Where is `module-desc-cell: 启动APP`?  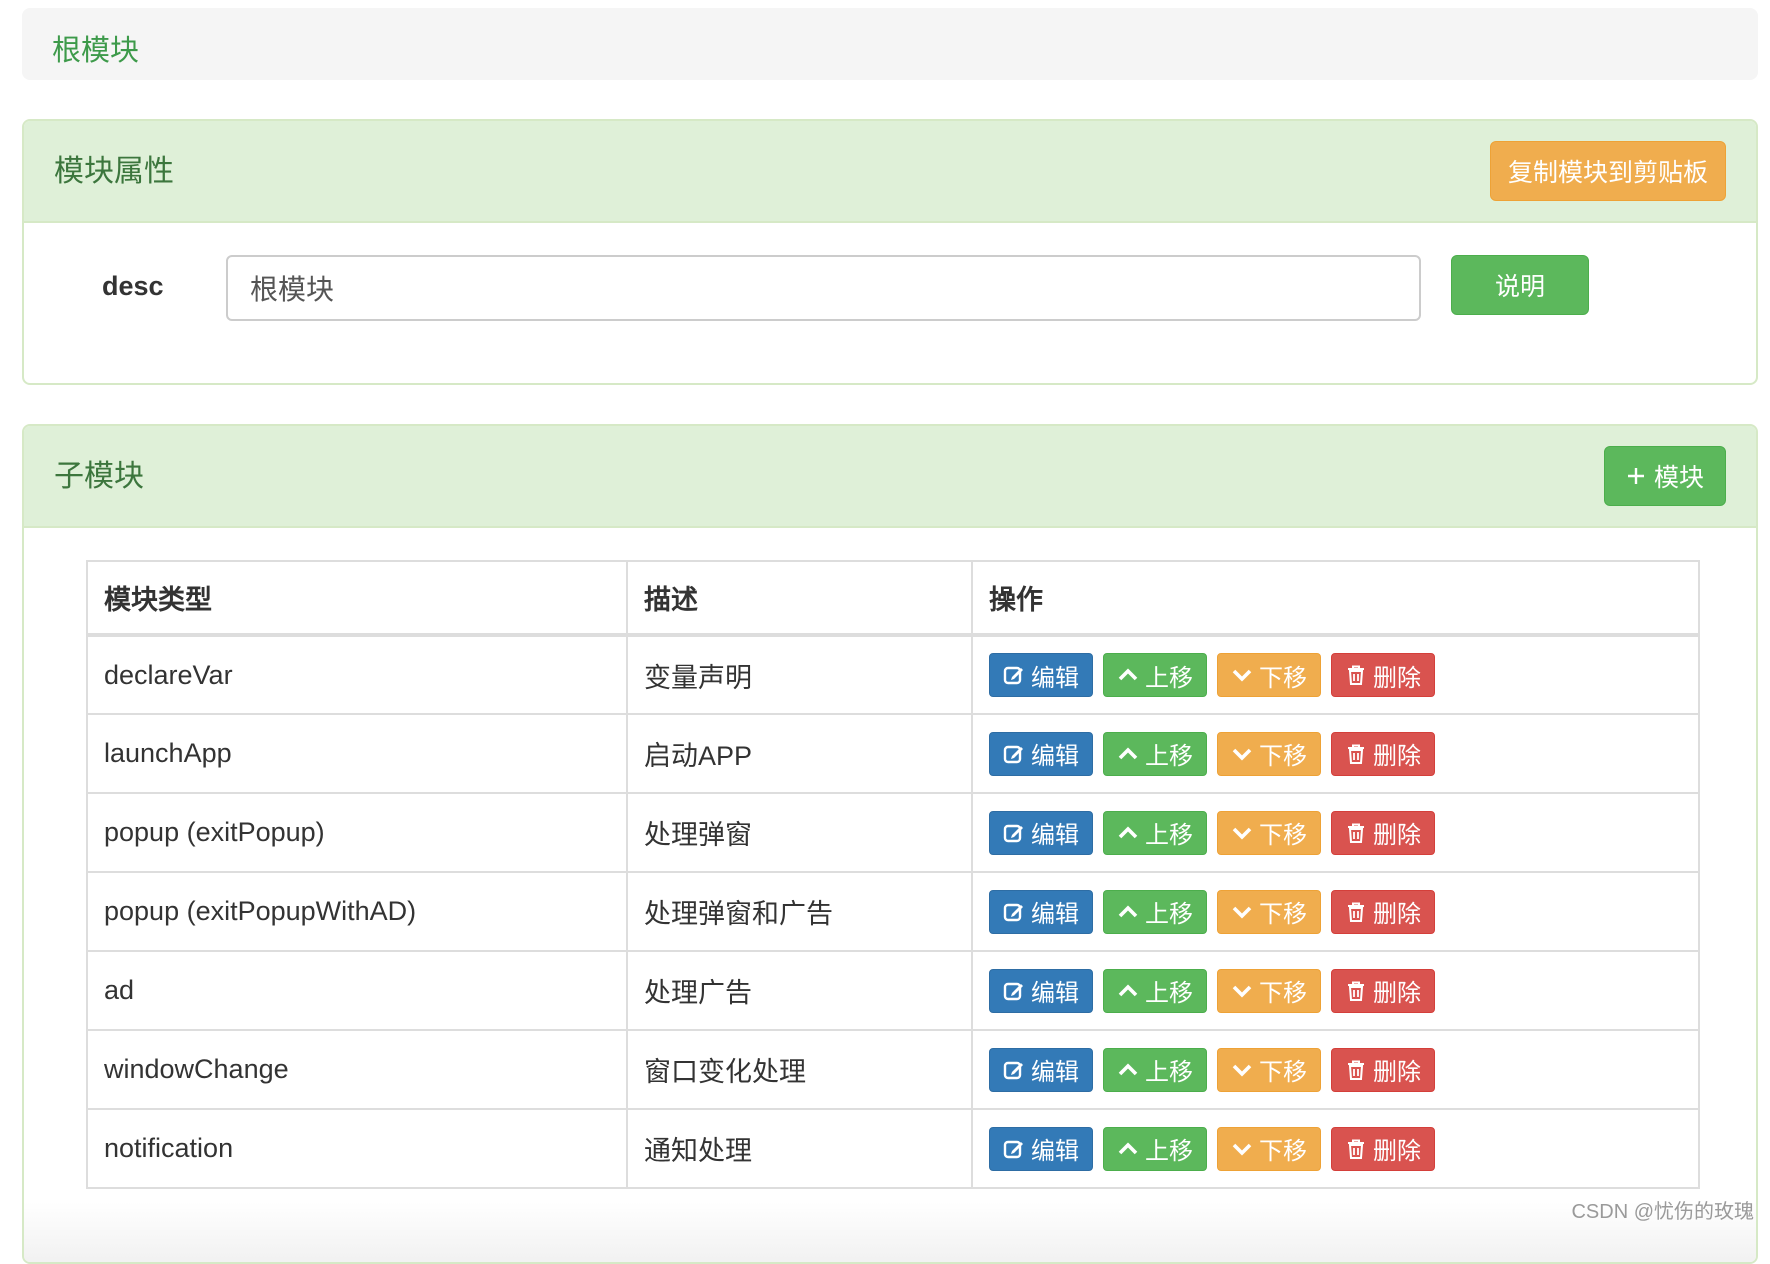
module-desc-cell: 启动APP is located at coordinates (799, 753).